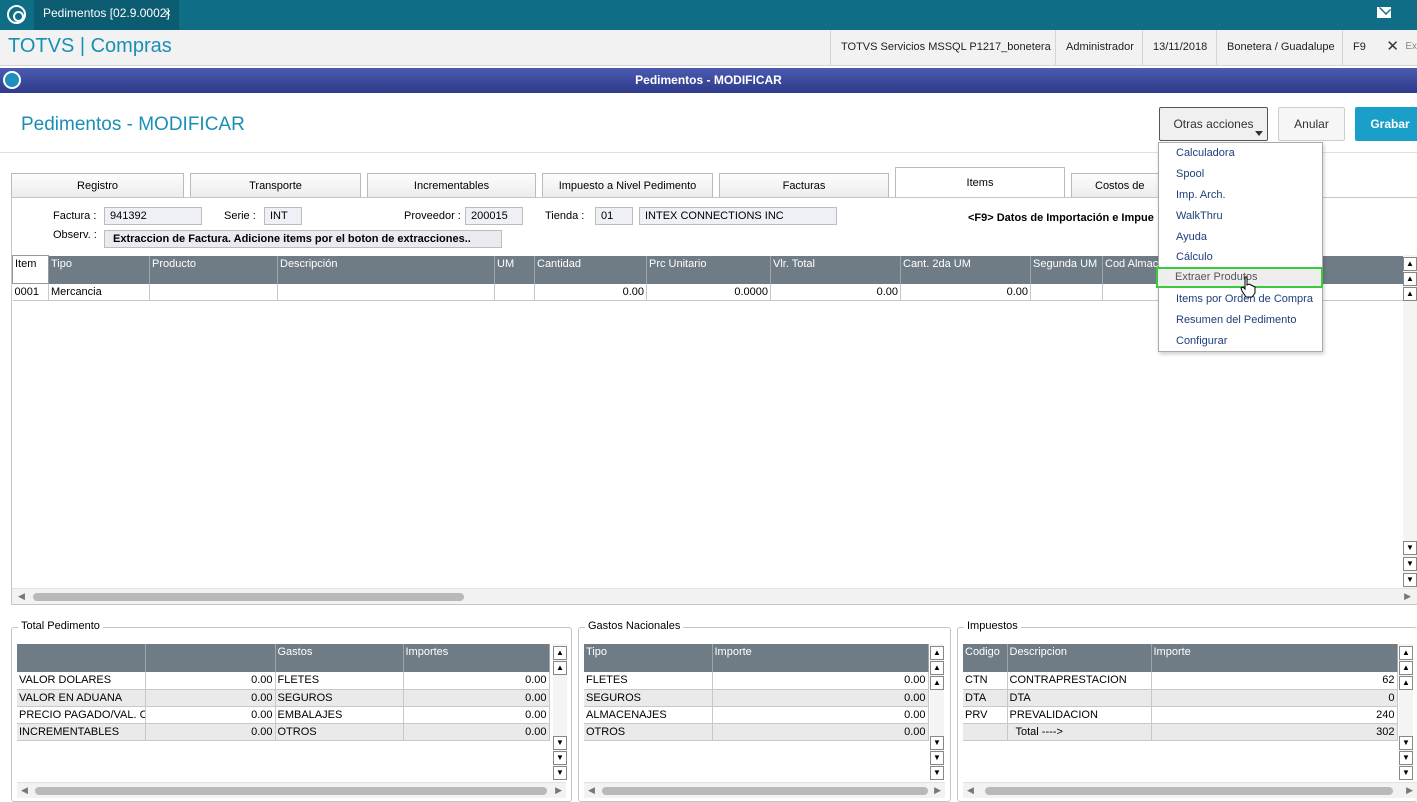 This screenshot has width=1417, height=802. Describe the element at coordinates (99, 292) in the screenshot. I see `table-cell: Mercancia` at that location.